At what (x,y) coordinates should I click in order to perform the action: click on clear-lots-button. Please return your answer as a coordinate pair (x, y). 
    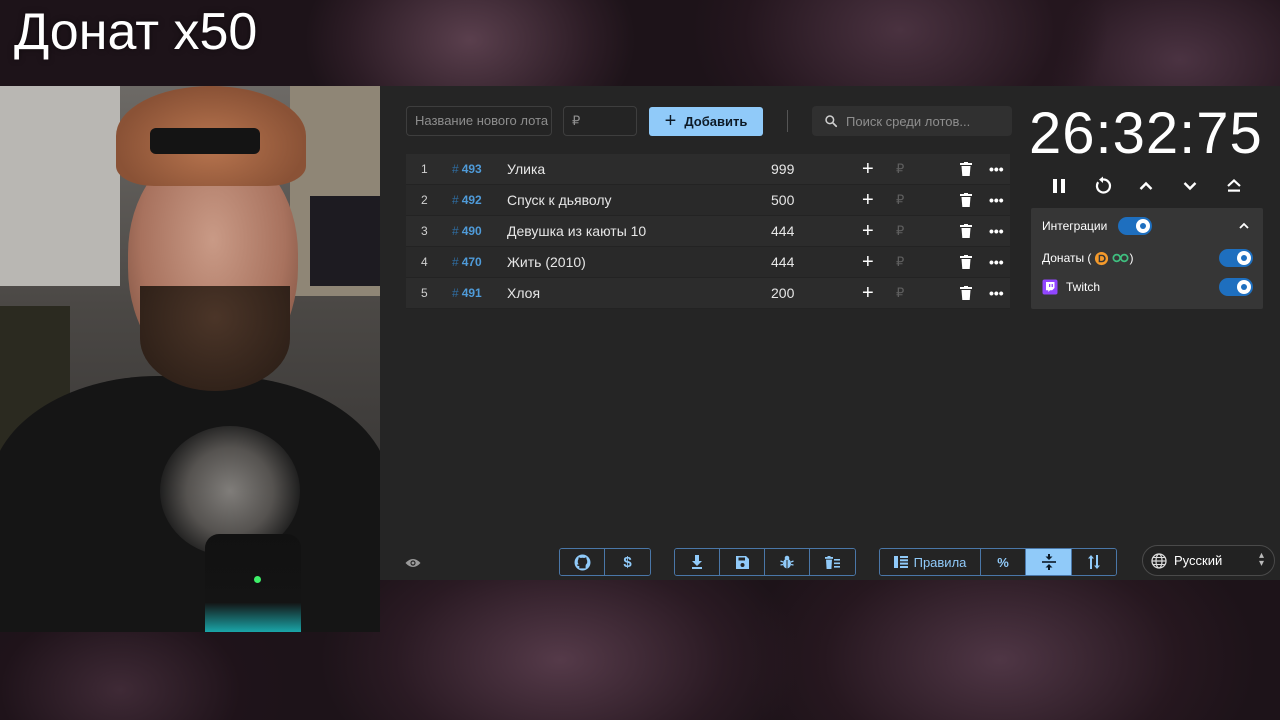
    Looking at the image, I should click on (832, 562).